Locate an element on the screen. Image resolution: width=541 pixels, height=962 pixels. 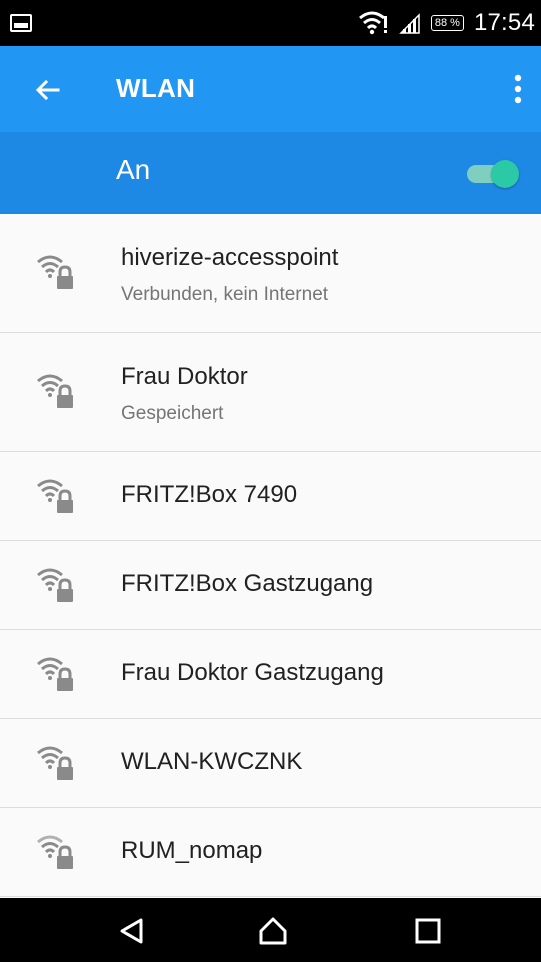
network-item: WLAN-KWCZNK is located at coordinates (270, 763).